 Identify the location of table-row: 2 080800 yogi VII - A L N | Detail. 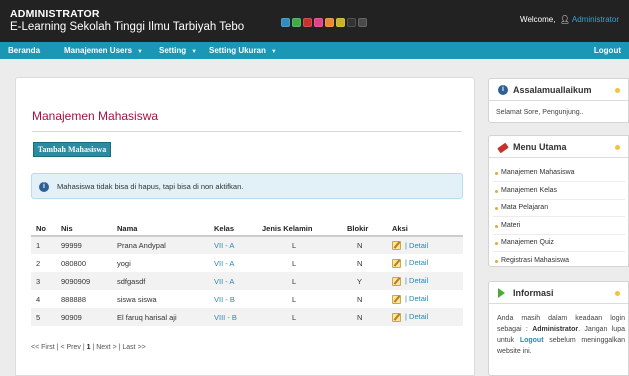
(247, 263).